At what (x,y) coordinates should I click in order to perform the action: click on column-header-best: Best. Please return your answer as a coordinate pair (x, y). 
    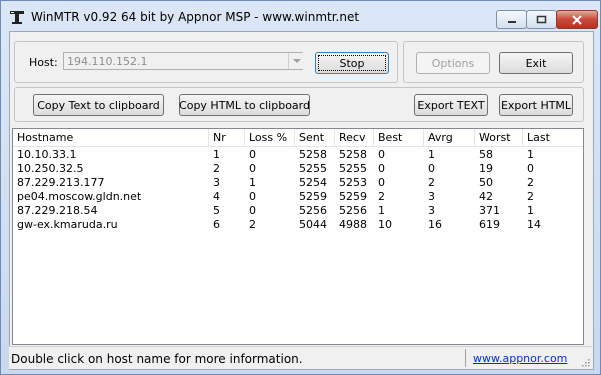
    Looking at the image, I should click on (399, 137).